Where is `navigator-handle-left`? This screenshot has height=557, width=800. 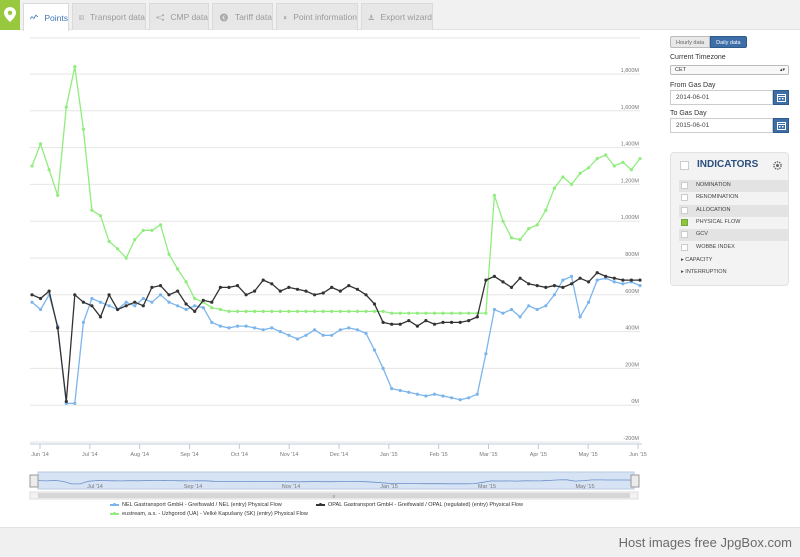 navigator-handle-left is located at coordinates (34, 481).